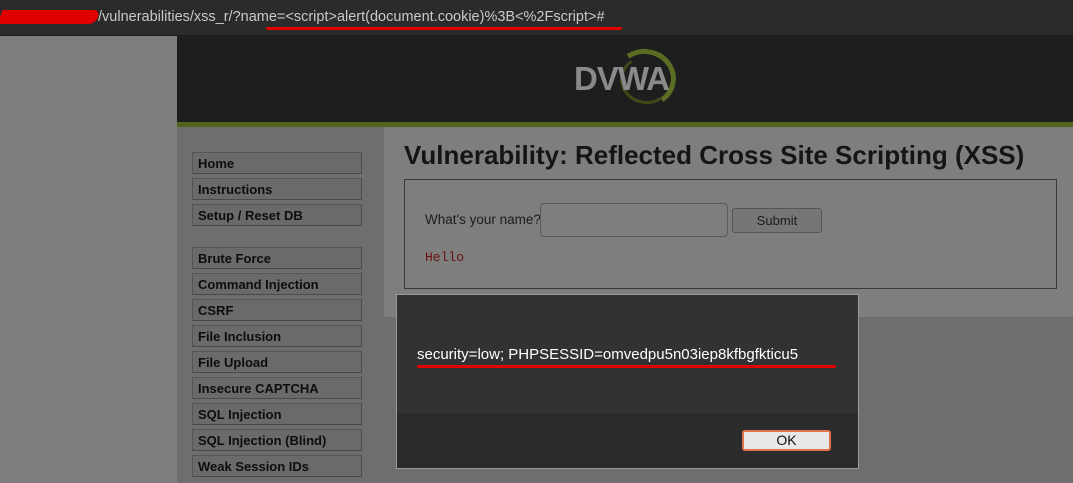 This screenshot has height=483, width=1073. What do you see at coordinates (277, 238) in the screenshot?
I see `menu-gap` at bounding box center [277, 238].